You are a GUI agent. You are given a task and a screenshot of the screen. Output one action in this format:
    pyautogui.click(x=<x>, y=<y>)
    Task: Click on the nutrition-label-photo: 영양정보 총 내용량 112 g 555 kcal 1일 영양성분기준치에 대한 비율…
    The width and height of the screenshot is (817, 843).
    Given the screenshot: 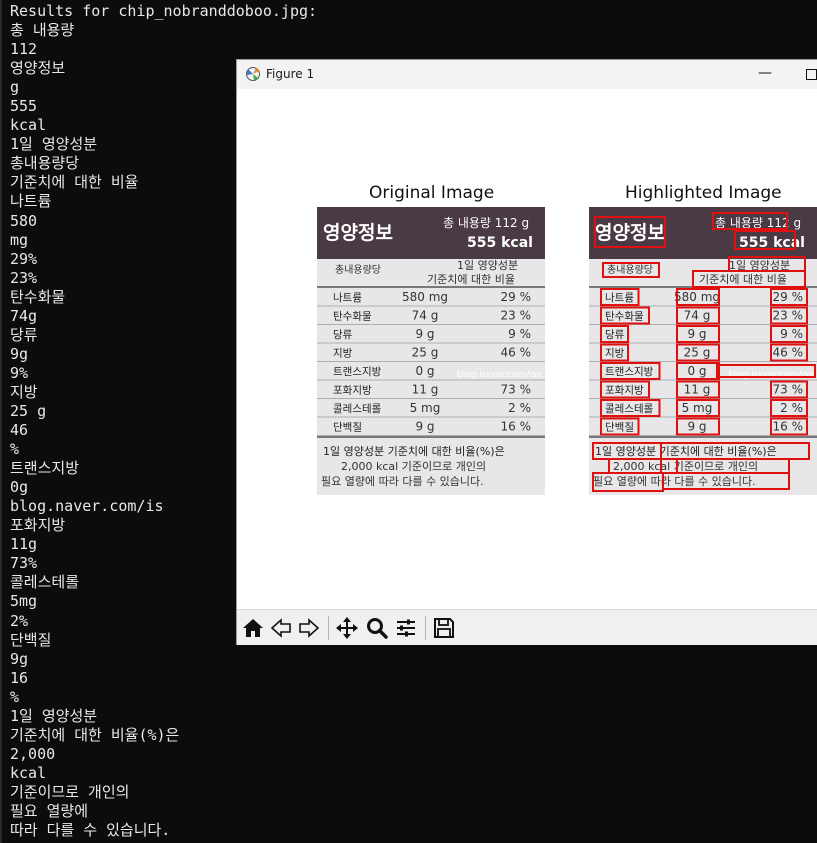 What is the action you would take?
    pyautogui.click(x=431, y=351)
    